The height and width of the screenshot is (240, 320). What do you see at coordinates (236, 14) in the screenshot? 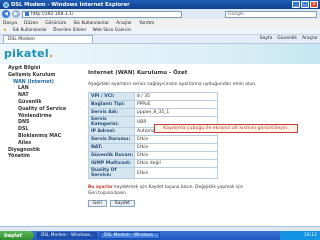
I see `search-placeholder: Google` at bounding box center [236, 14].